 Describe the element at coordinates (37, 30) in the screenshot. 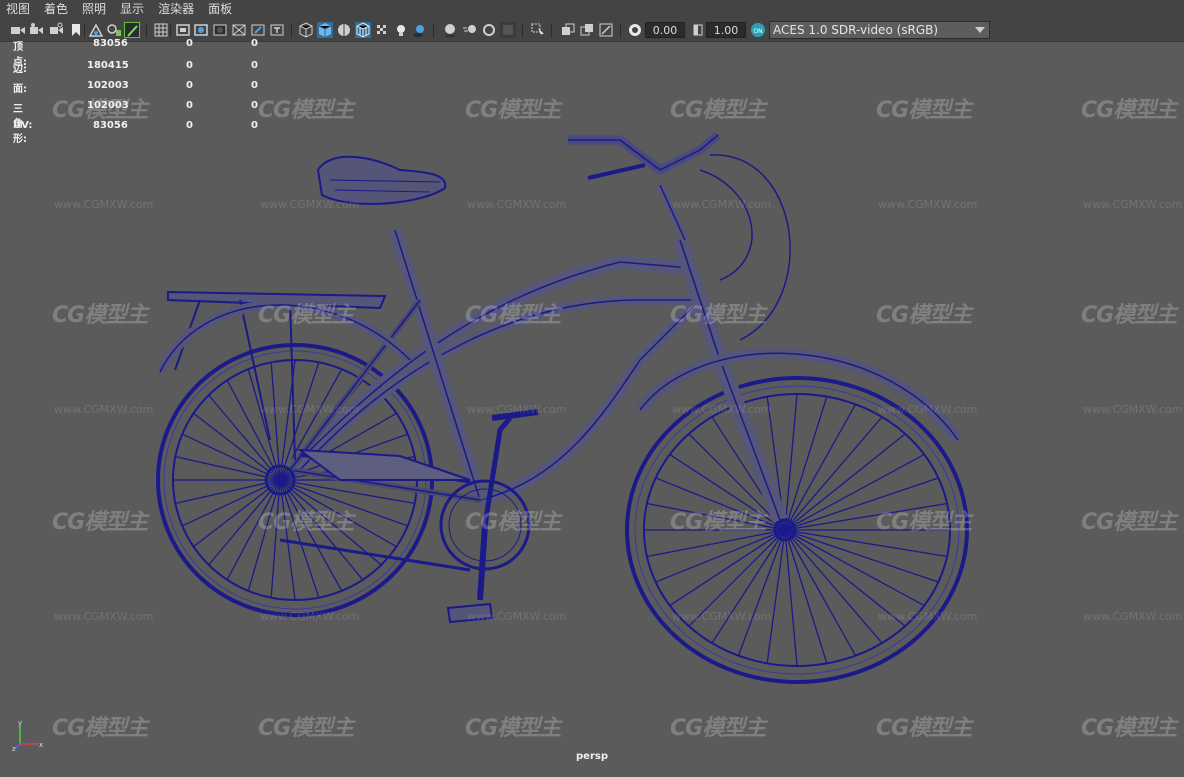

I see `camera-attributes-icon` at that location.